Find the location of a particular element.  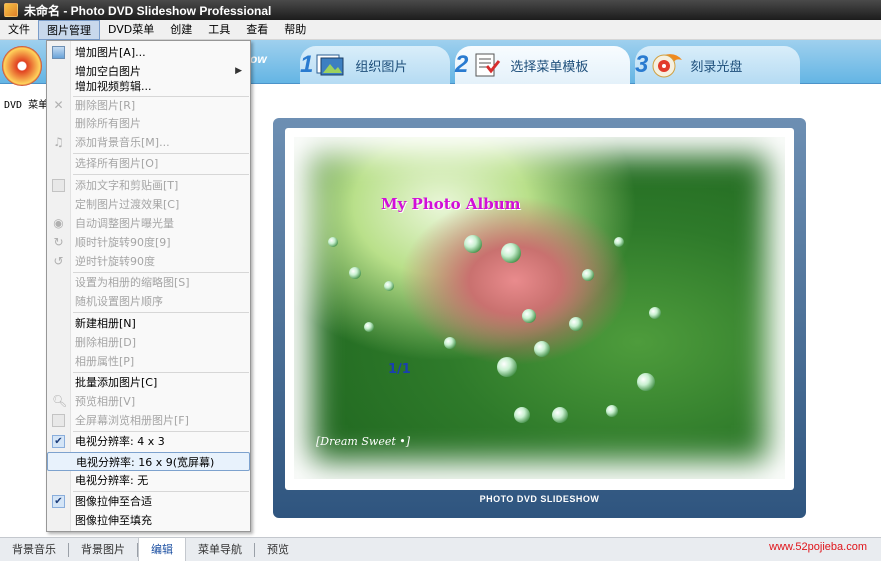

rotate-ccw-icon: ↺ is located at coordinates (58, 261).